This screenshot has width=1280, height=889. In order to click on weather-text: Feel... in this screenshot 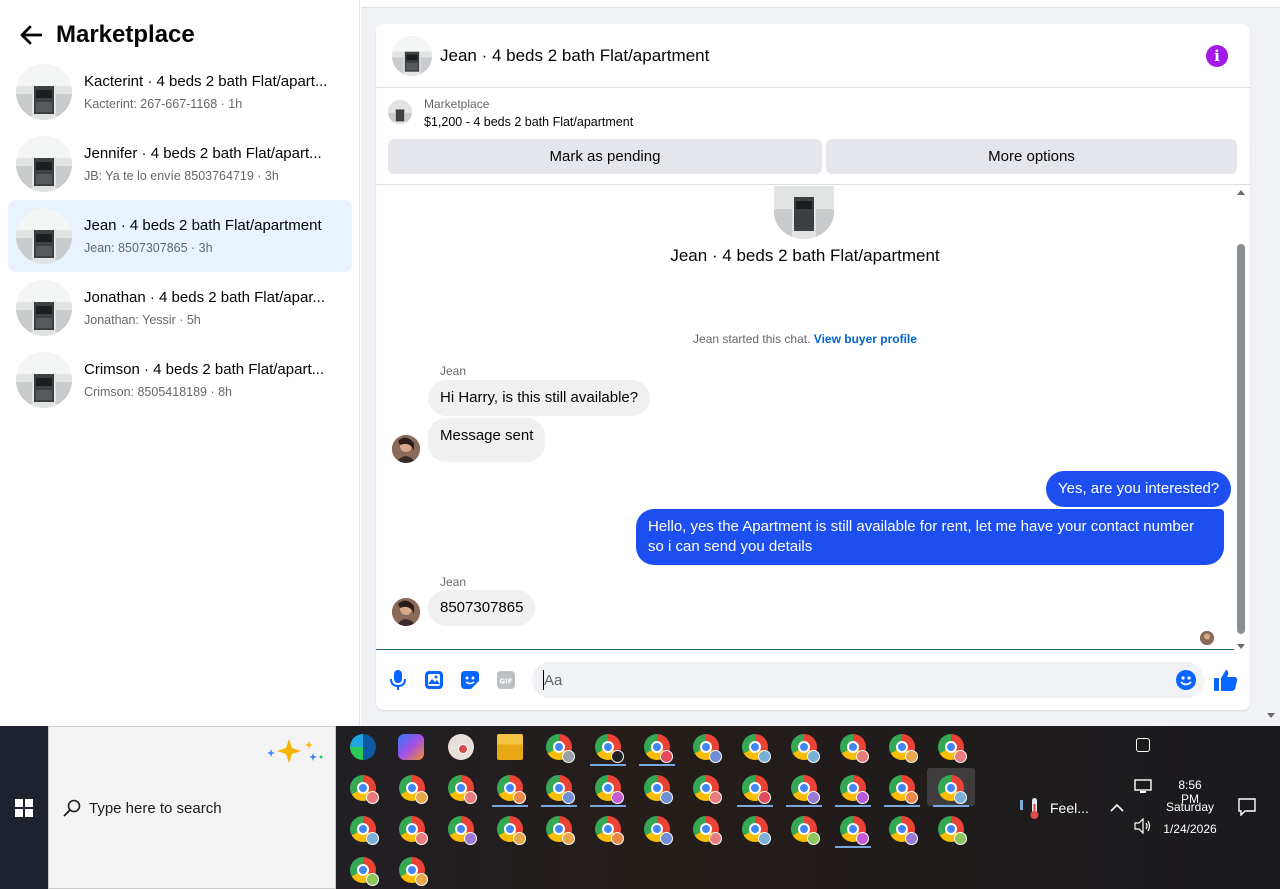, I will do `click(1069, 808)`.